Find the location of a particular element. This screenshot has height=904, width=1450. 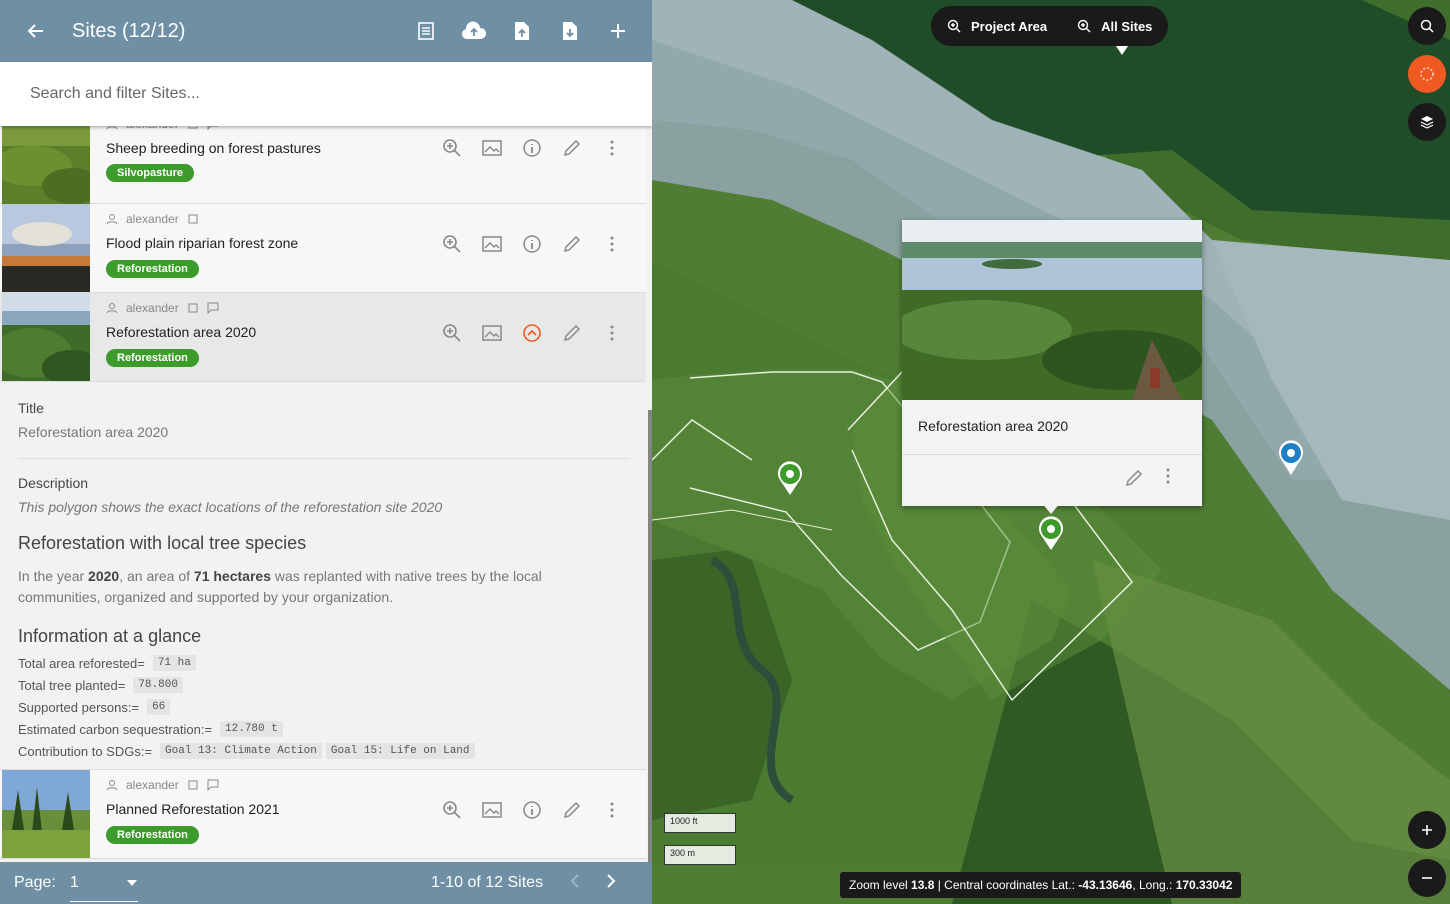

status-text: | Central coordinates Lat.: is located at coordinates (1006, 885).